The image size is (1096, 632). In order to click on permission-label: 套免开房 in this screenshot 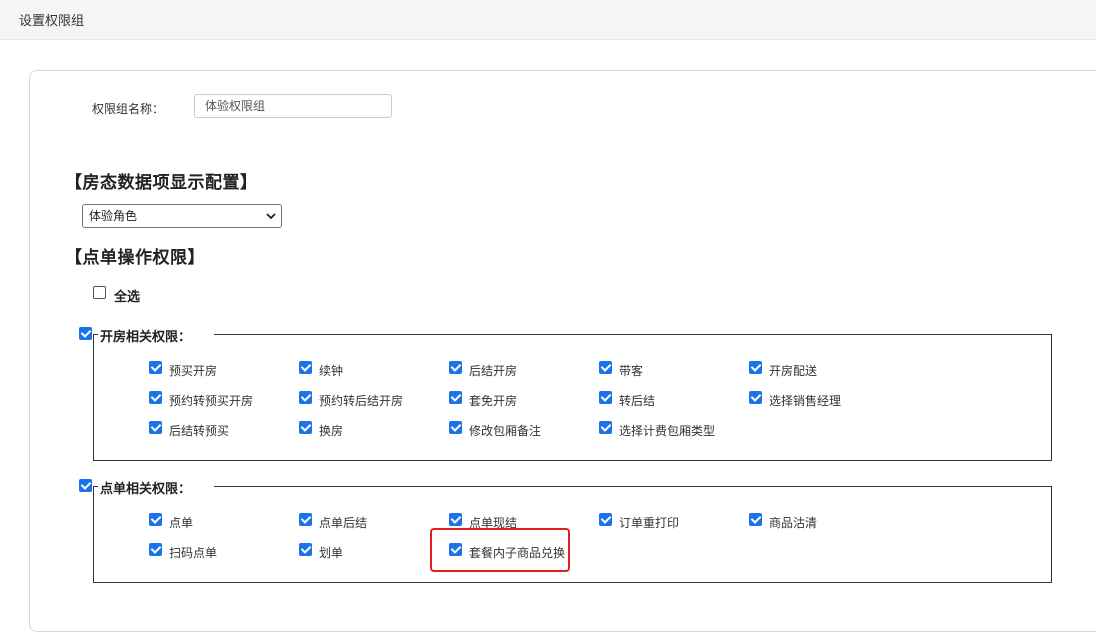, I will do `click(493, 401)`.